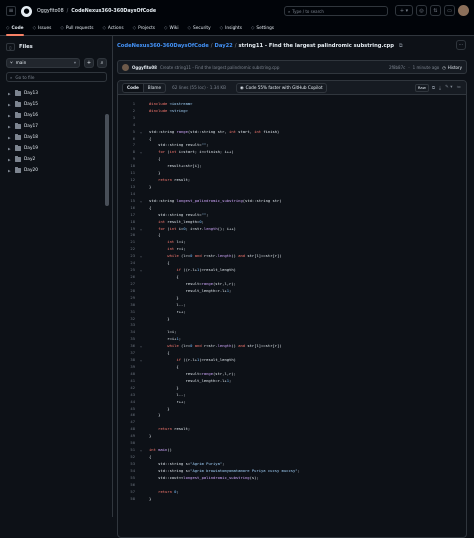 The width and height of the screenshot is (474, 538). I want to click on line-number: 14, so click(128, 193).